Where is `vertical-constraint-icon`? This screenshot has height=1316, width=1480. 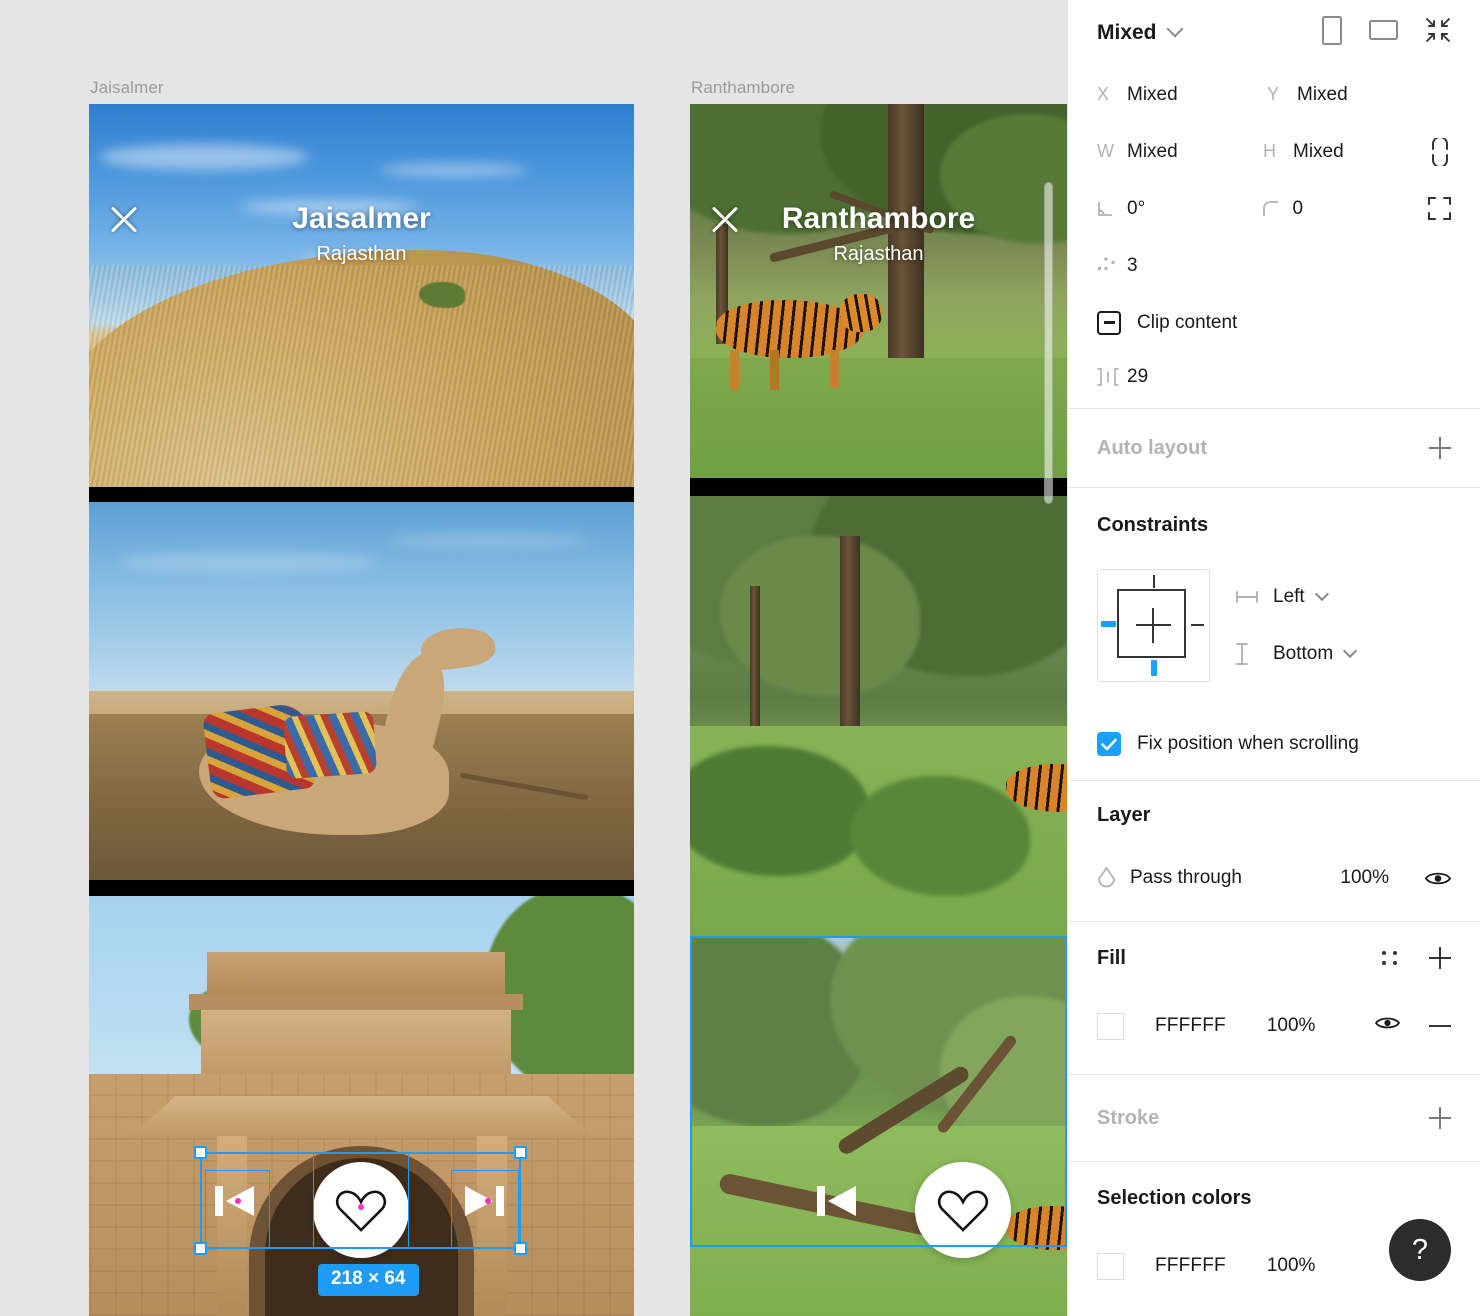
vertical-constraint-icon is located at coordinates (1254, 654).